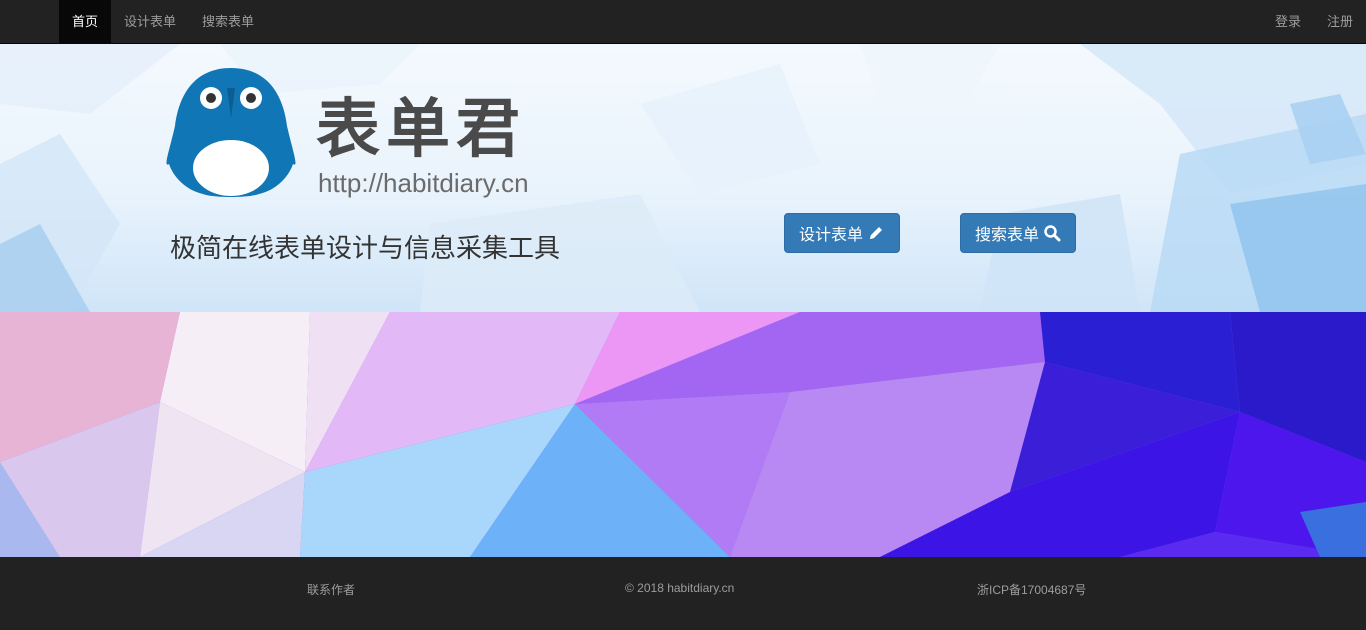  I want to click on footer: 联系作者 © 2018 habitdiary.cn 浙ICP备17004687号, so click(683, 593).